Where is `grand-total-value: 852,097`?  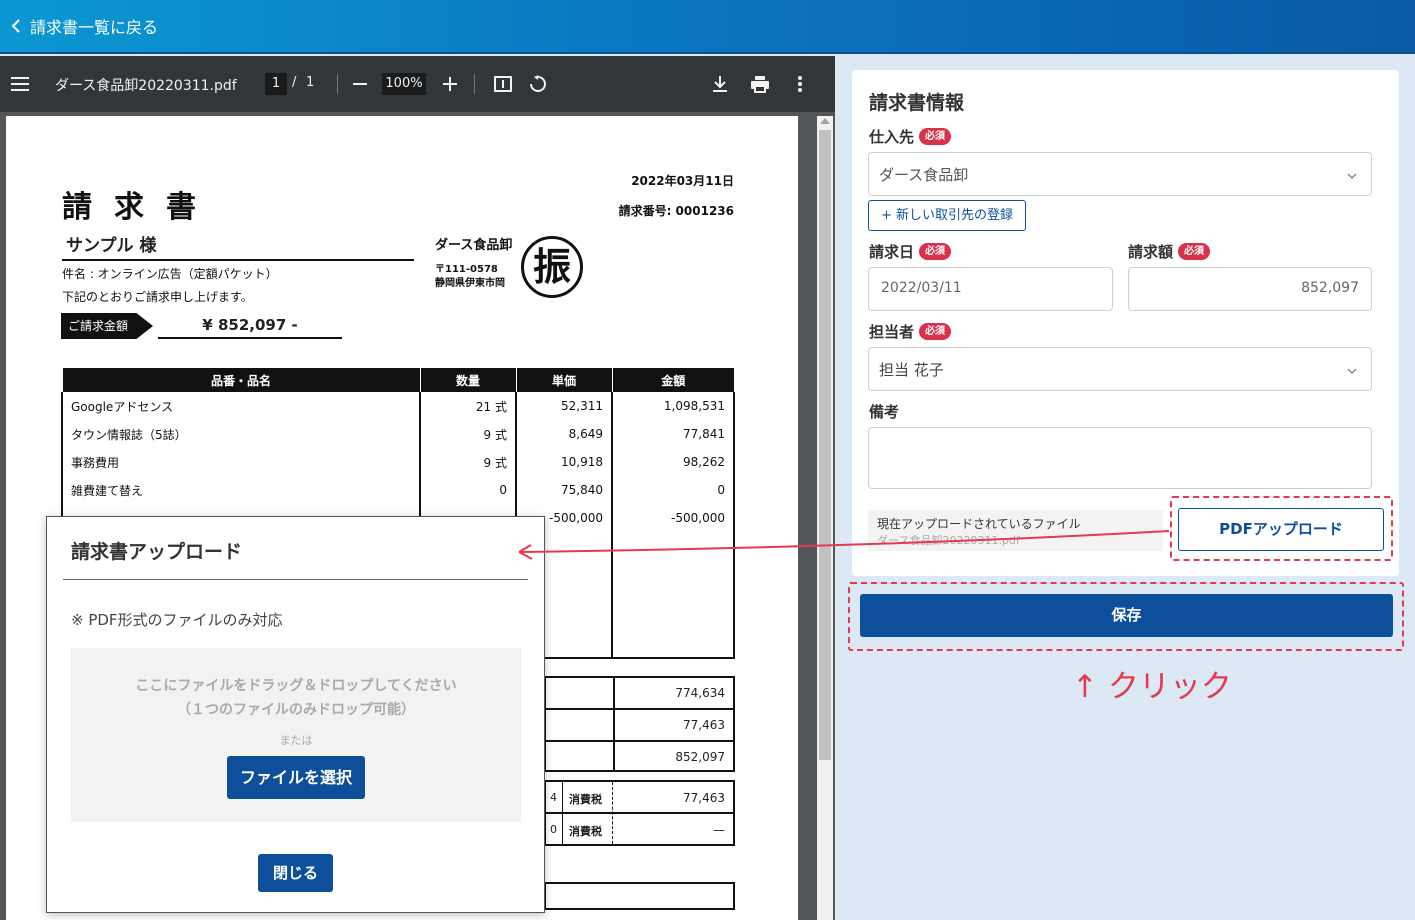 grand-total-value: 852,097 is located at coordinates (700, 757).